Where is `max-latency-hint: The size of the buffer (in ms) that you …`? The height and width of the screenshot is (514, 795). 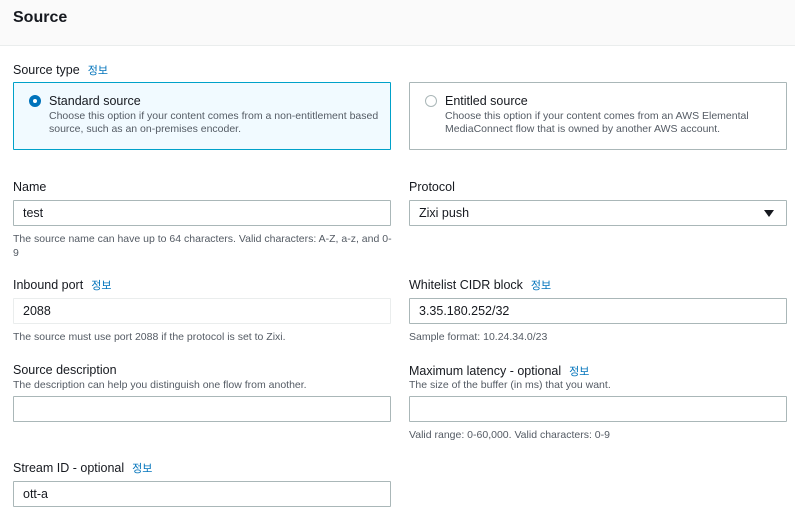
max-latency-hint: The size of the buffer (in ms) that you … is located at coordinates (510, 385).